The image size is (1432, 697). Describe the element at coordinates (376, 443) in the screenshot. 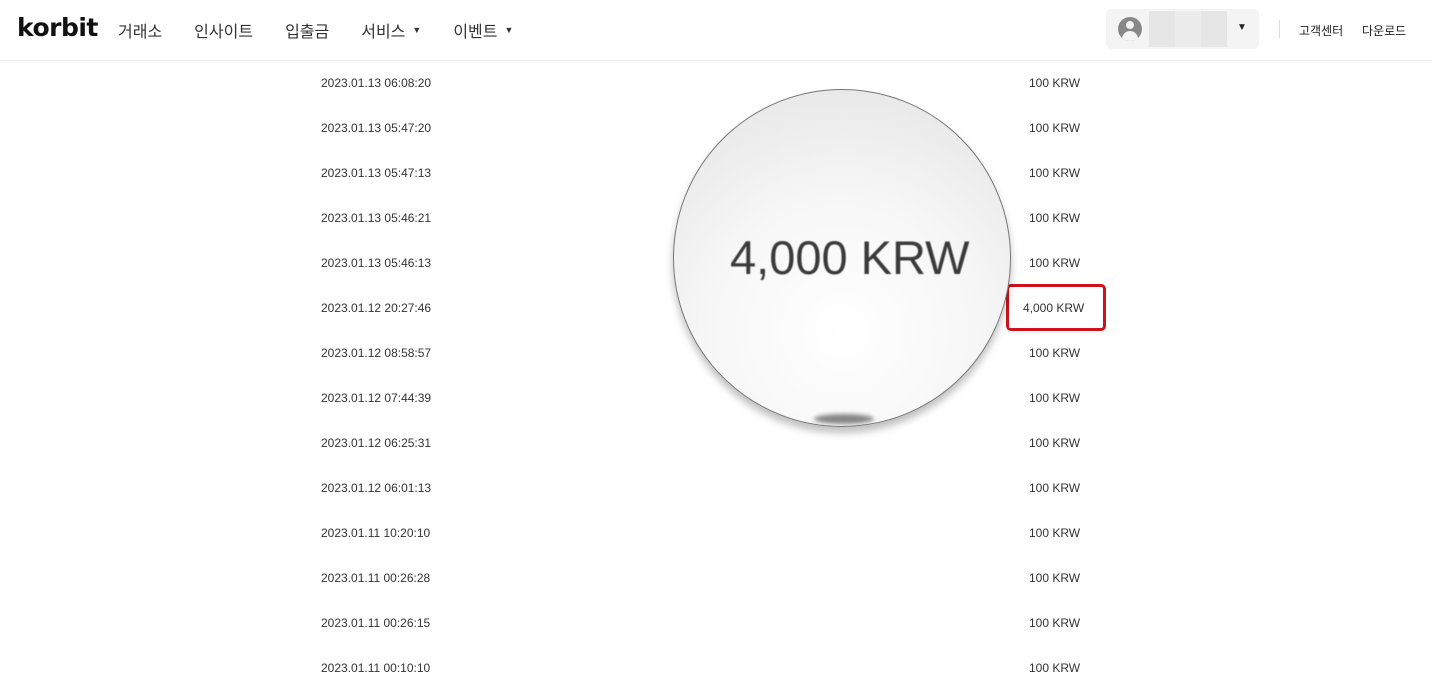

I see `row-date: 2023.01.12 06:25:31` at that location.